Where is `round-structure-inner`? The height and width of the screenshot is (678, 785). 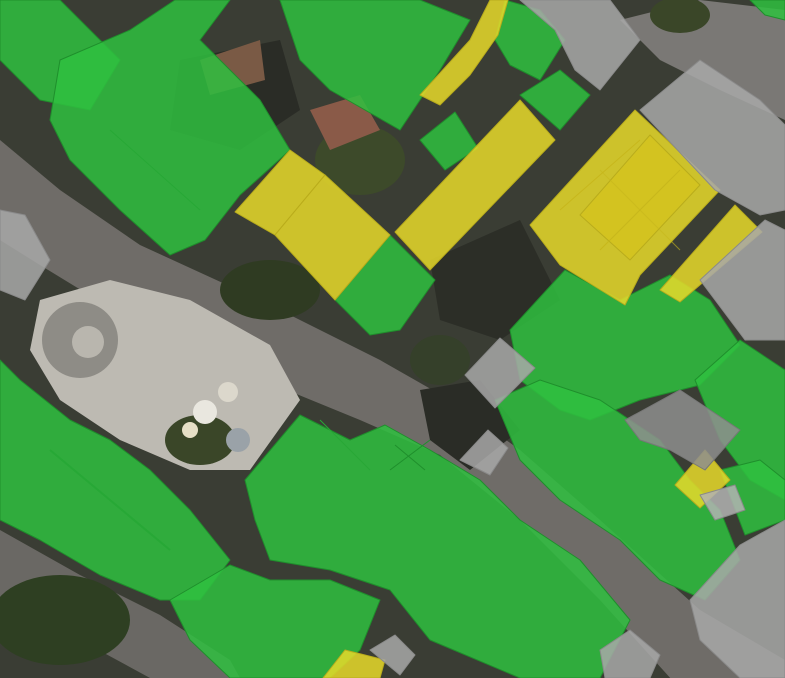
round-structure-inner is located at coordinates (88, 342).